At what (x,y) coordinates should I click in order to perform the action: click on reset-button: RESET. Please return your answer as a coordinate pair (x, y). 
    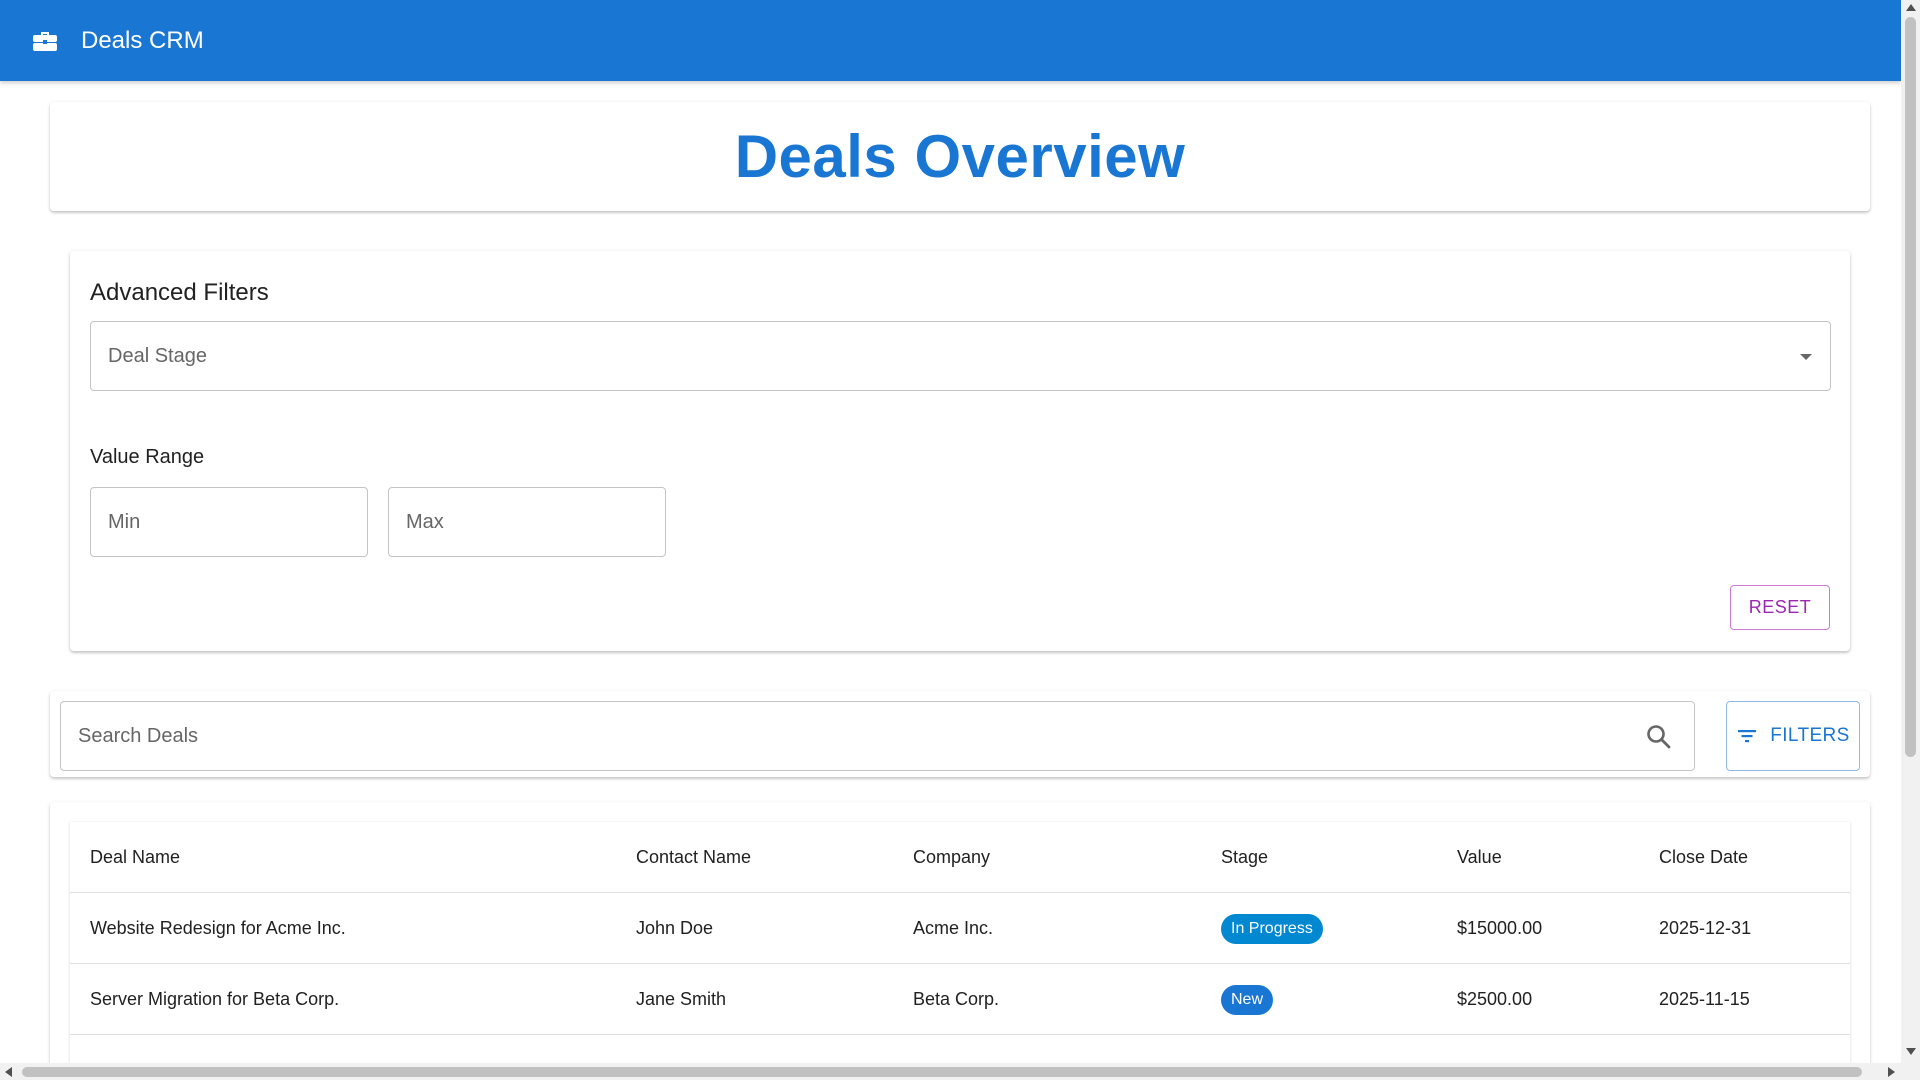
    Looking at the image, I should click on (1780, 607).